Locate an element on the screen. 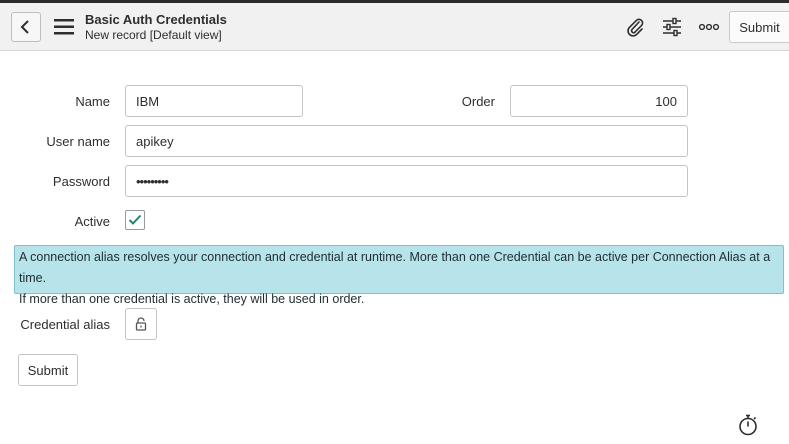 Image resolution: width=789 pixels, height=444 pixels. lock-icon is located at coordinates (141, 324).